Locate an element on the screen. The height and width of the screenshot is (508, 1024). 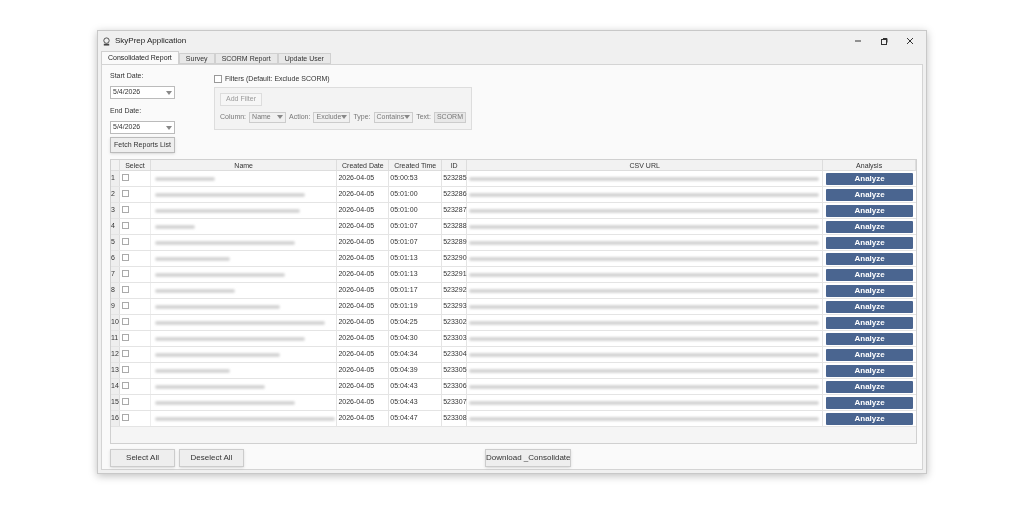
restore-icon is located at coordinates (884, 41).